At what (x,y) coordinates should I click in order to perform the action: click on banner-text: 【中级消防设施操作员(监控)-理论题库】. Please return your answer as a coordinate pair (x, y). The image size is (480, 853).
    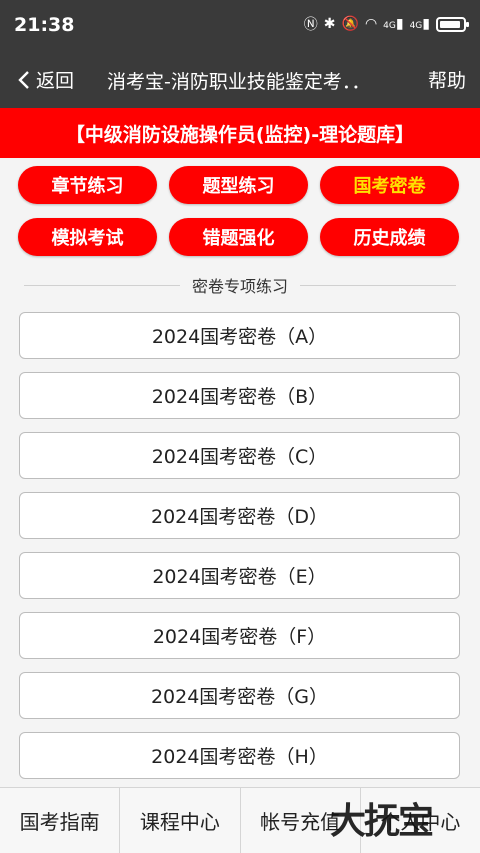
    Looking at the image, I should click on (240, 134).